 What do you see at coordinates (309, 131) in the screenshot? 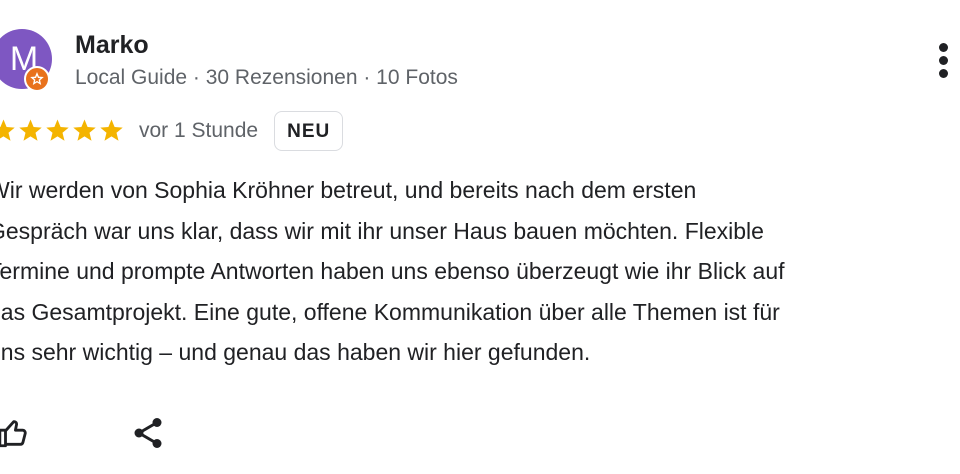
I see `new-badge: NEU` at bounding box center [309, 131].